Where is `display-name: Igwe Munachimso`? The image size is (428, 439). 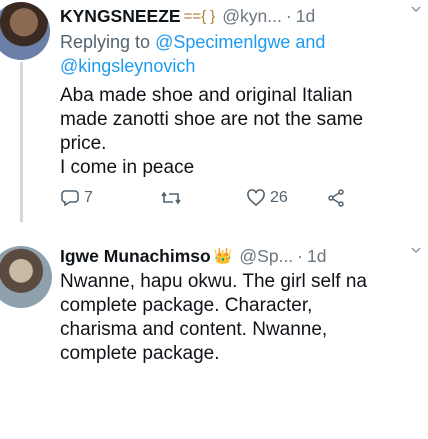
display-name: Igwe Munachimso is located at coordinates (135, 256).